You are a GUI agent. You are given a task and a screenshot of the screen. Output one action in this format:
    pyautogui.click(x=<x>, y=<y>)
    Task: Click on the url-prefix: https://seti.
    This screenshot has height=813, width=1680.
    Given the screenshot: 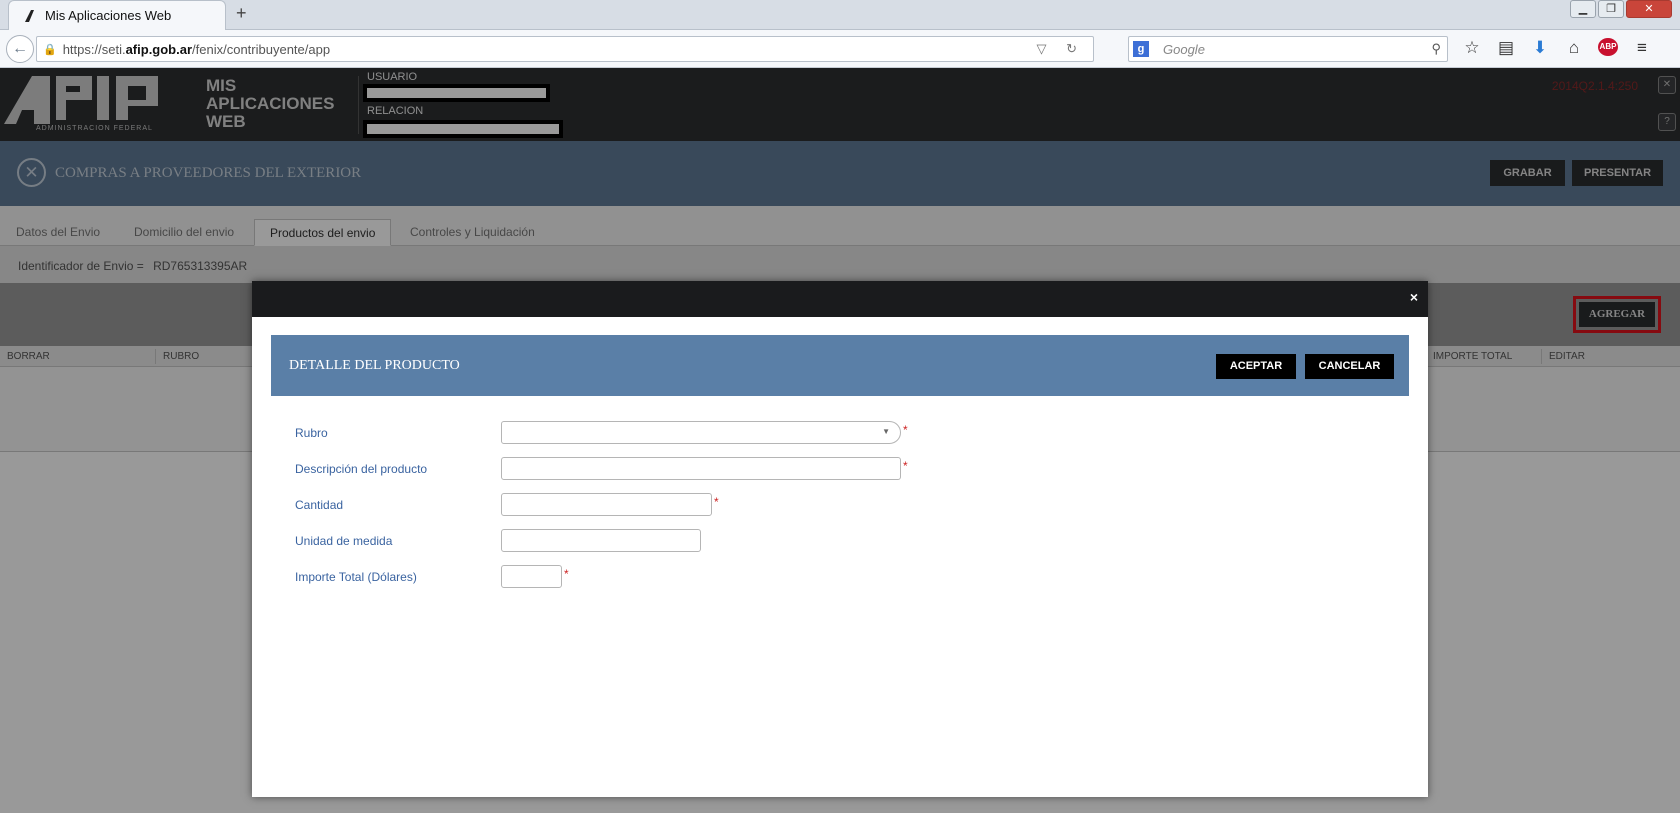 What is the action you would take?
    pyautogui.click(x=94, y=49)
    